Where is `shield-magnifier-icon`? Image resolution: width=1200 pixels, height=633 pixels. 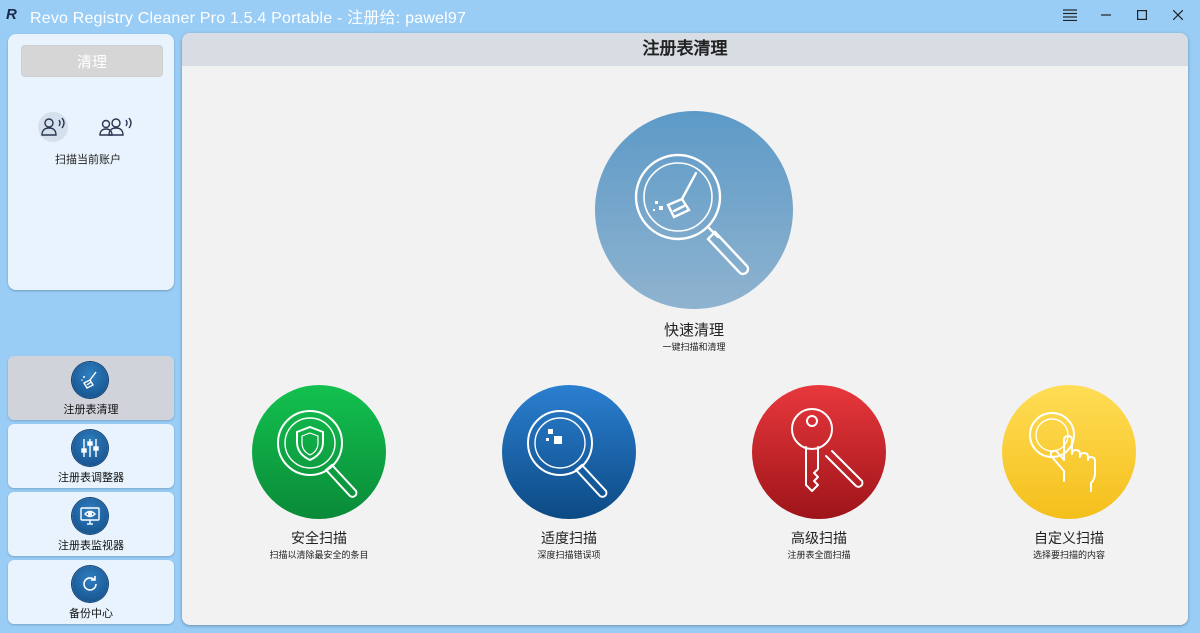
shield-magnifier-icon is located at coordinates (317, 454).